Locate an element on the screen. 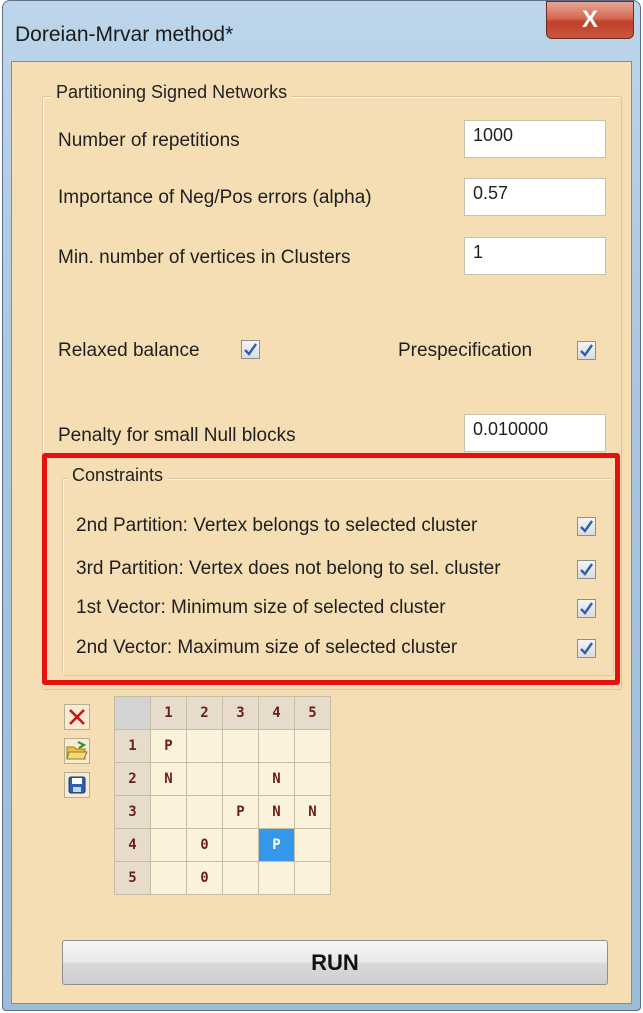  prespecification-label: Prespecification is located at coordinates (465, 350).